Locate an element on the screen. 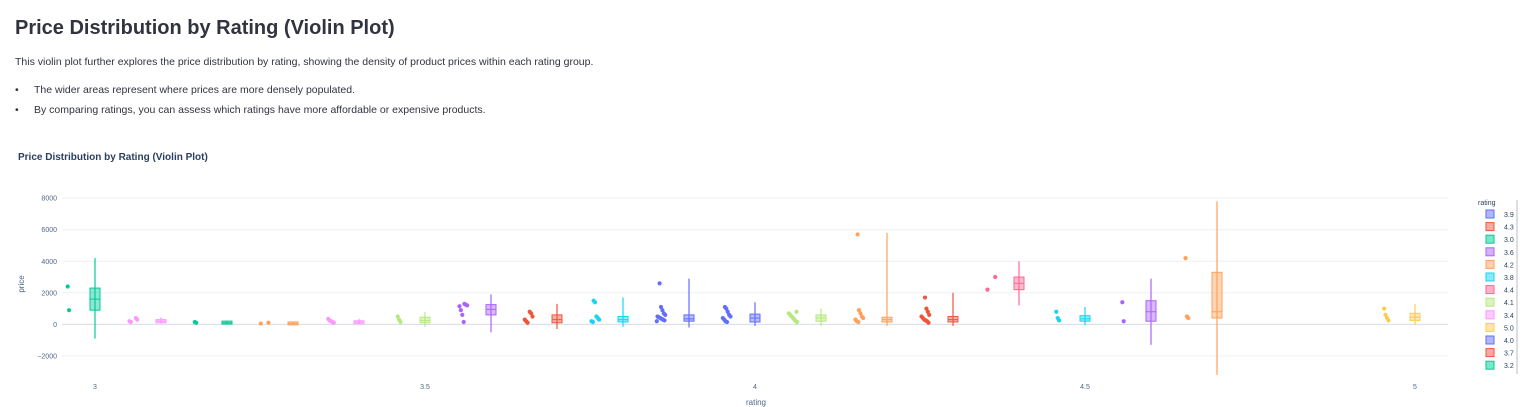 The height and width of the screenshot is (407, 1538). violin-4.1 is located at coordinates (806, 317).